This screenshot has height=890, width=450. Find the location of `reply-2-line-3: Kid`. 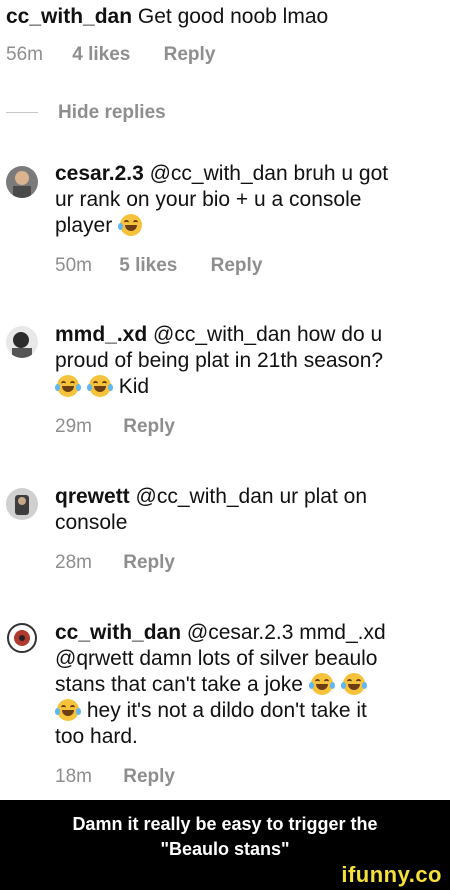

reply-2-line-3: Kid is located at coordinates (102, 387).